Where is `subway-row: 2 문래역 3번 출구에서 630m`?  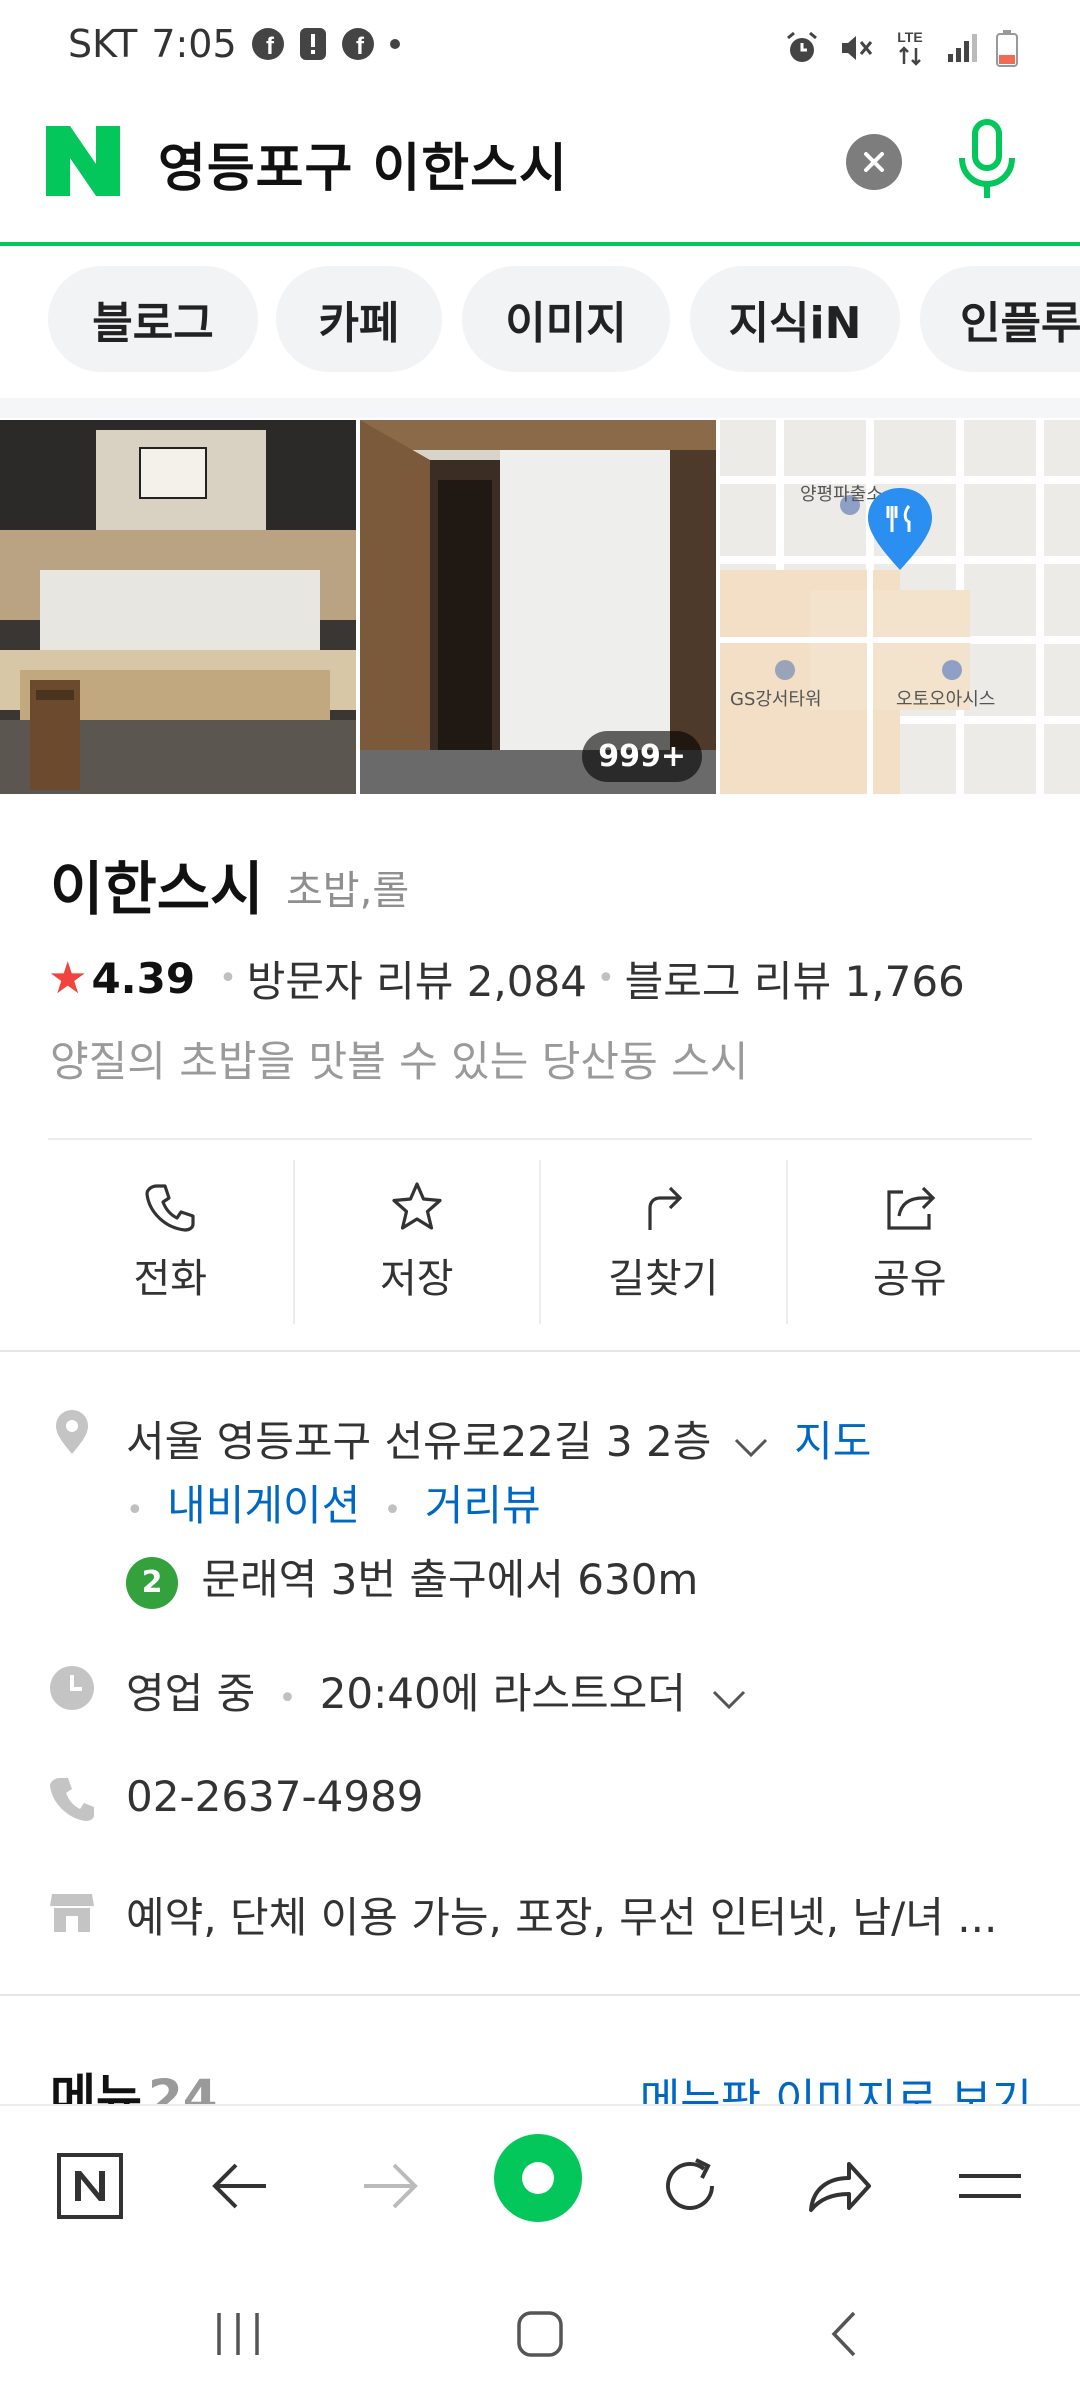 subway-row: 2 문래역 3번 출구에서 630m is located at coordinates (412, 1577).